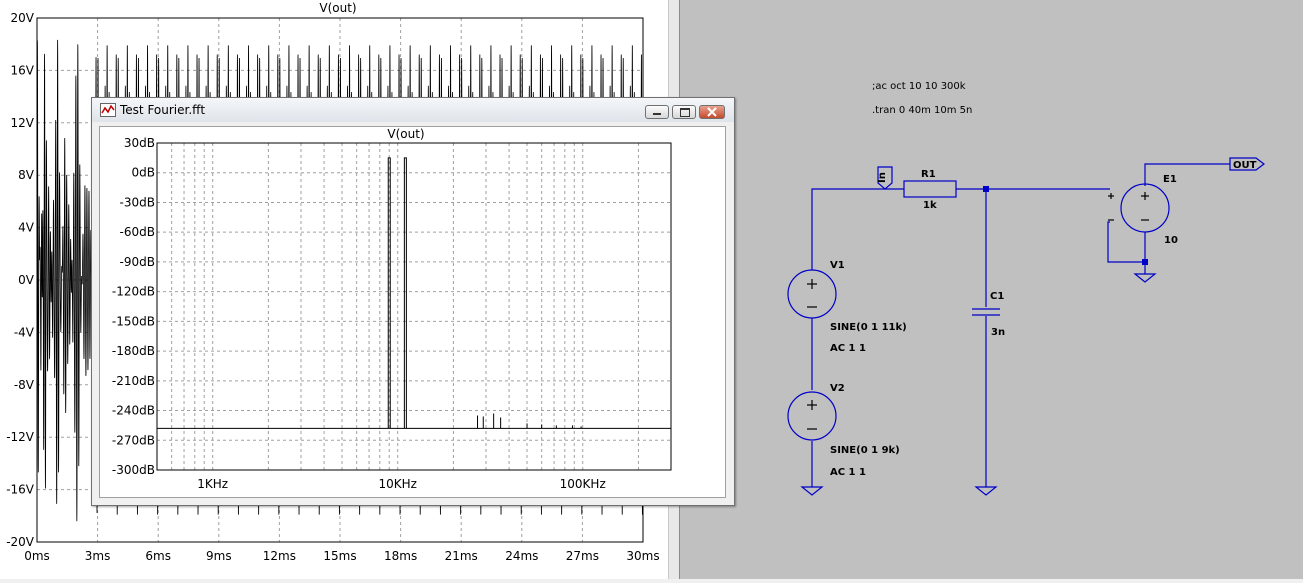 This screenshot has width=1303, height=583. Describe the element at coordinates (986, 491) in the screenshot. I see `ground-c1` at that location.